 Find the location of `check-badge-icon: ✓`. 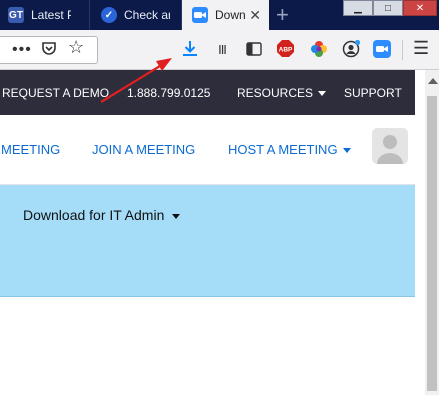

check-badge-icon: ✓ is located at coordinates (109, 15).